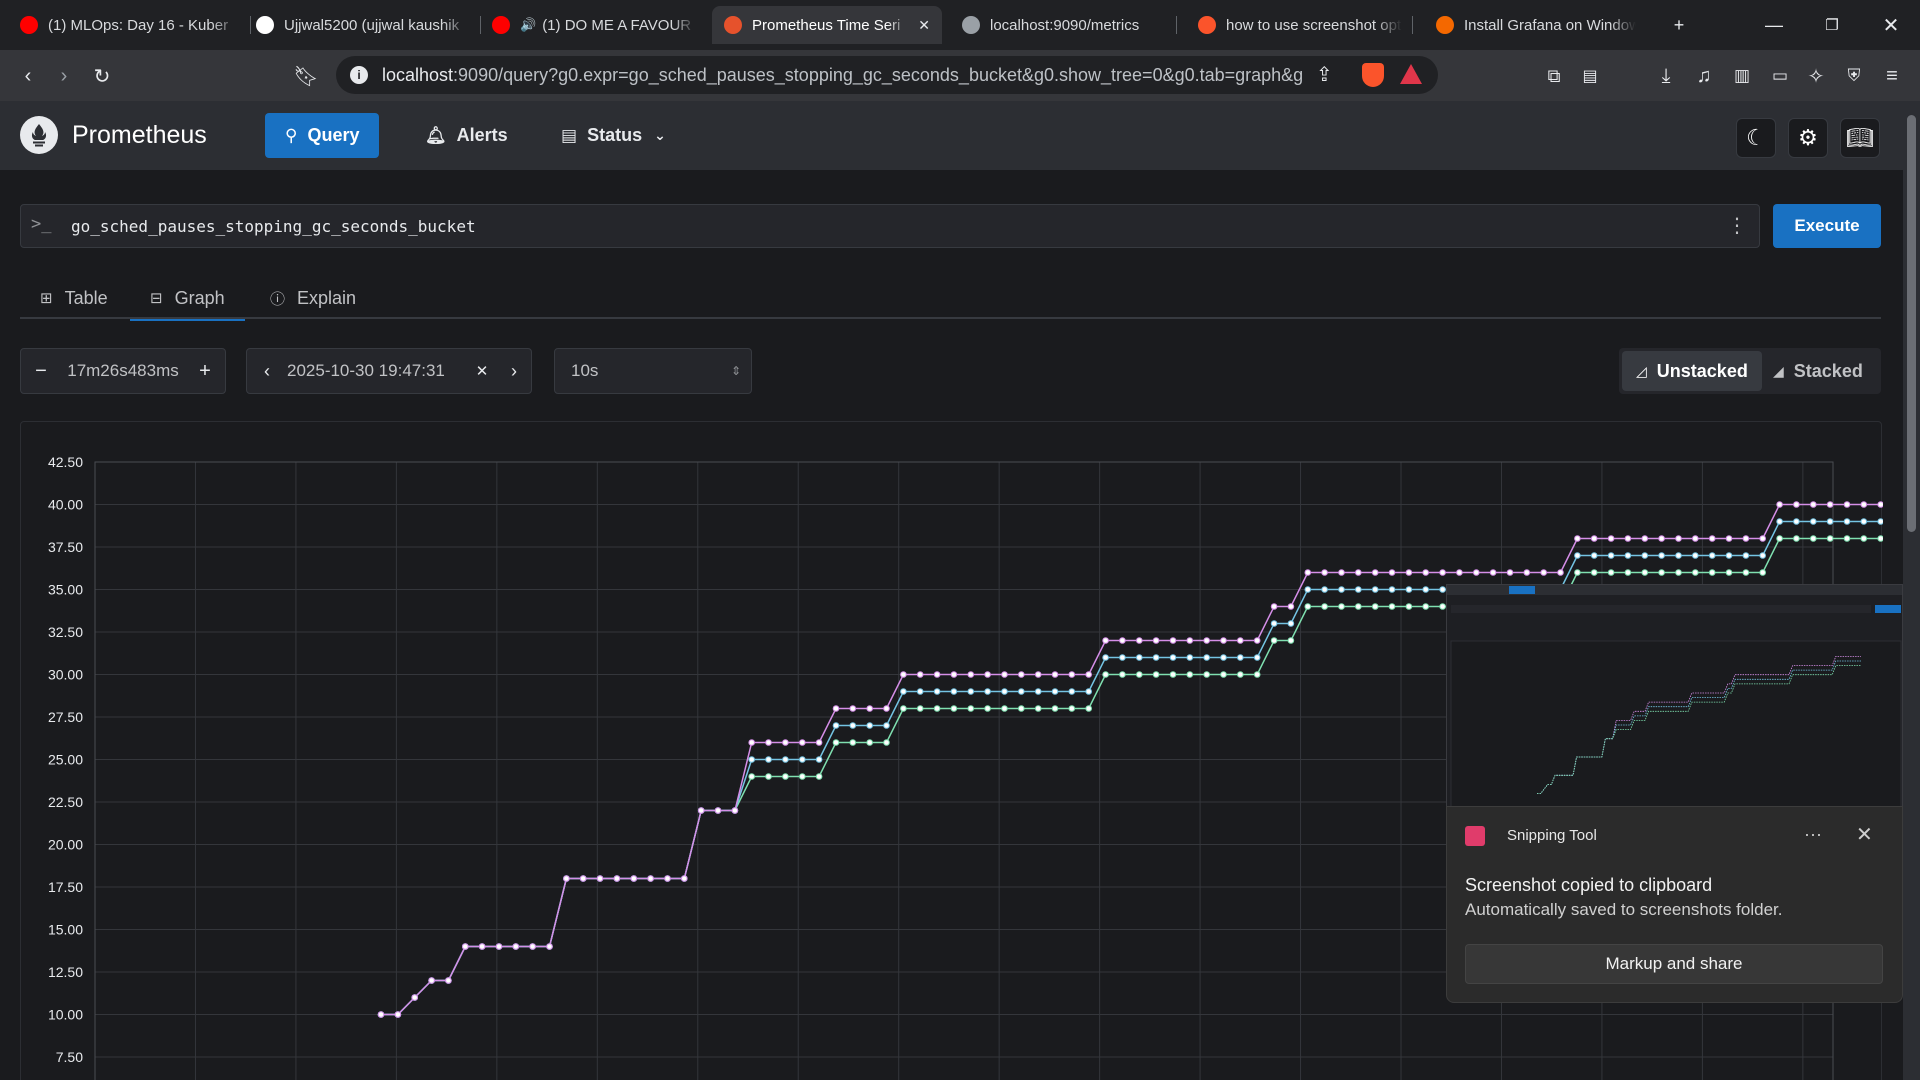 Image resolution: width=1920 pixels, height=1080 pixels. What do you see at coordinates (205, 371) in the screenshot?
I see `increase-range-button: +` at bounding box center [205, 371].